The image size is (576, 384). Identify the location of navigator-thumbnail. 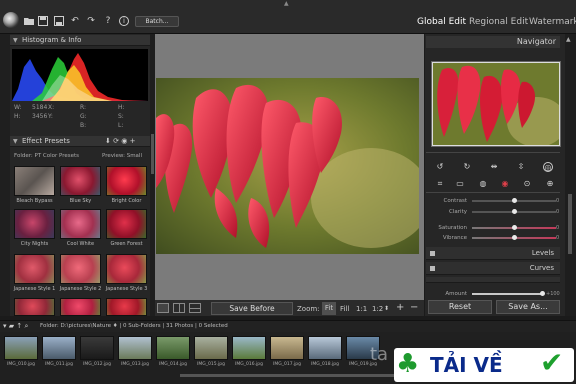
(496, 104).